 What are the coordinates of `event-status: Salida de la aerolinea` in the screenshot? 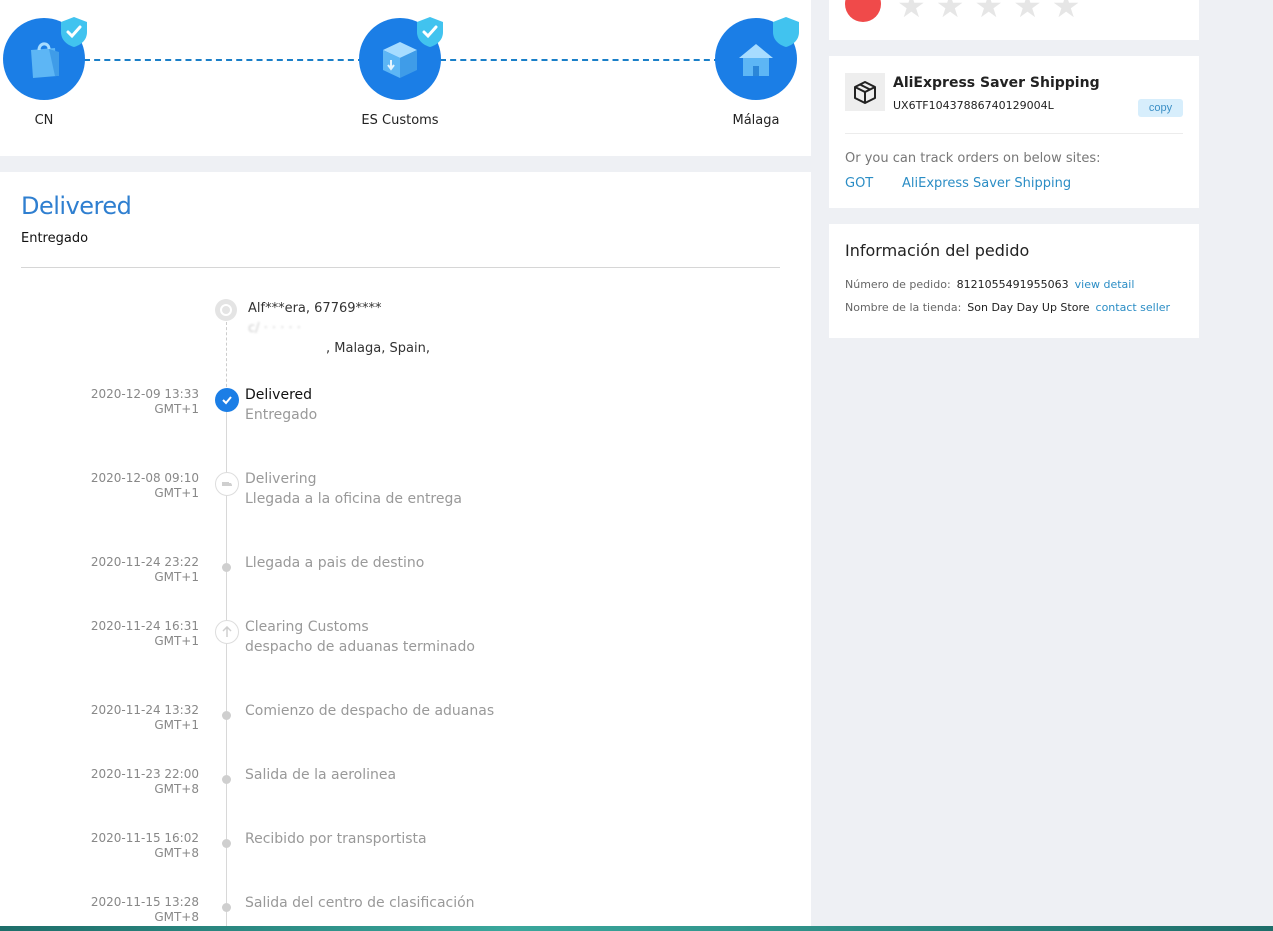 It's located at (321, 775).